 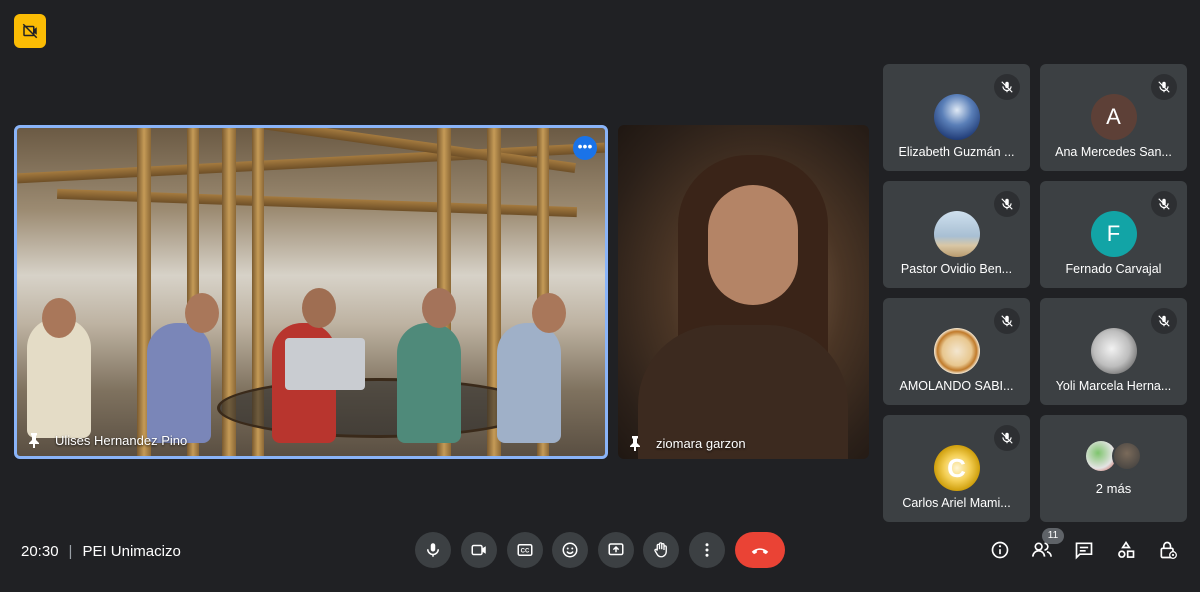 I want to click on more-participants-tile: 2 más, so click(x=1113, y=468).